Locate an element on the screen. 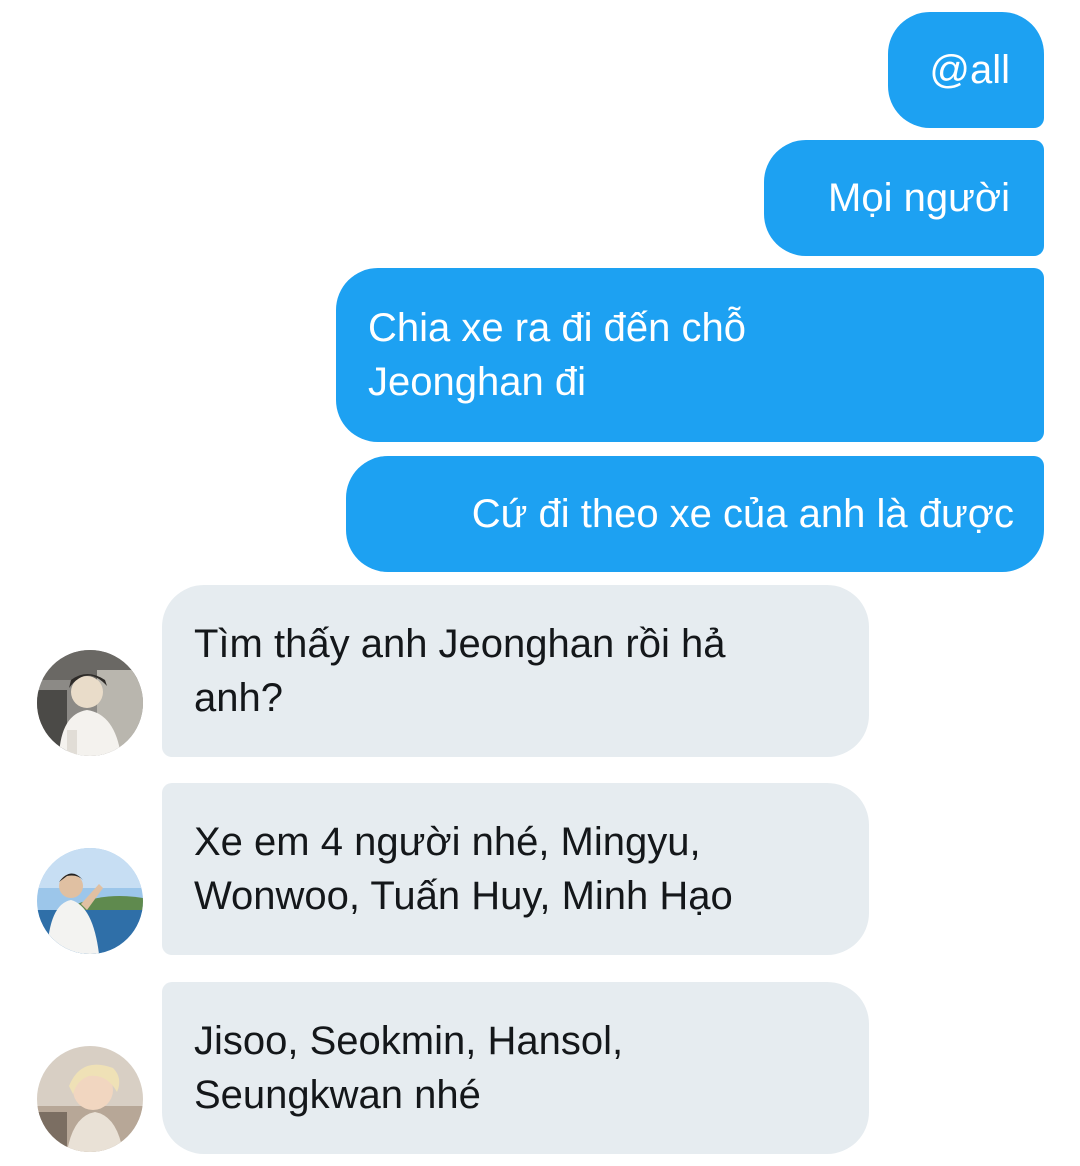  message-text-line: Xe em 4 người nhé, Mingyu, is located at coordinates (447, 842).